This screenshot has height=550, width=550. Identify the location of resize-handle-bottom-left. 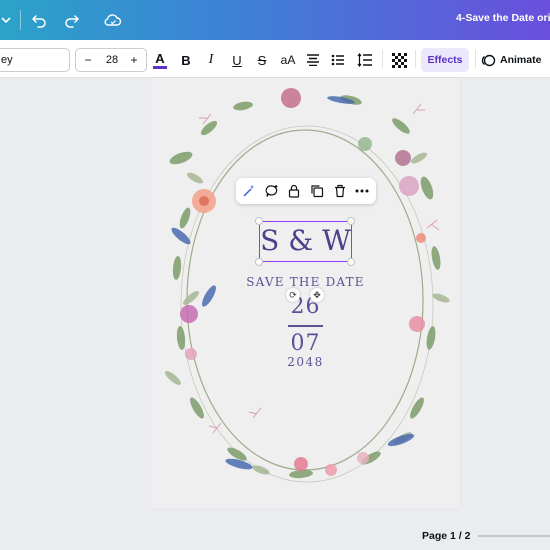
(259, 262).